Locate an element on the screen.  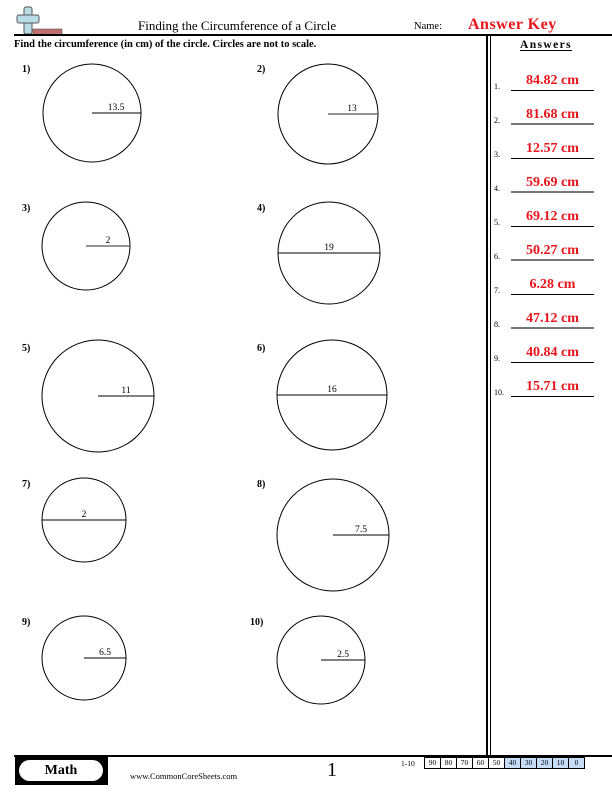
problem-8-diagram: 7.5 is located at coordinates (333, 535).